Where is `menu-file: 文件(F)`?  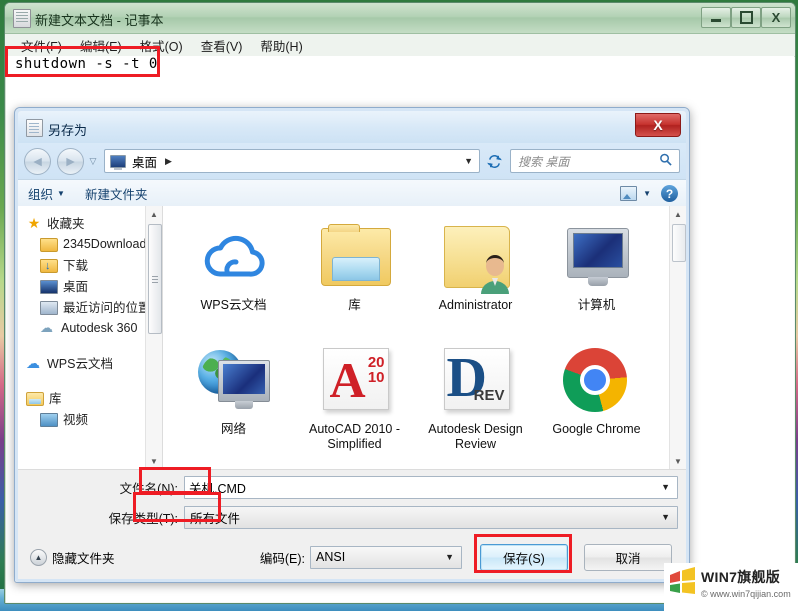
menu-file: 文件(F) is located at coordinates (41, 45).